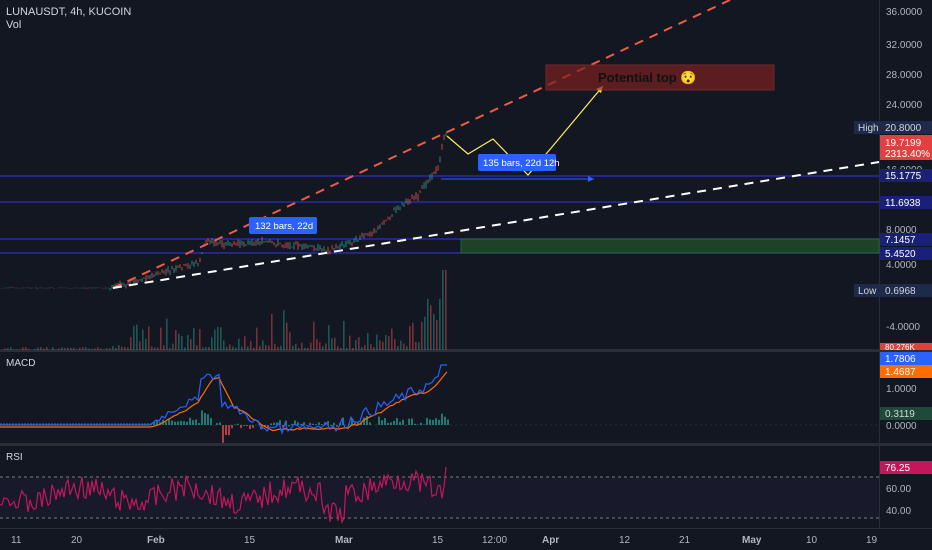 This screenshot has width=932, height=550. Describe the element at coordinates (68, 25) in the screenshot. I see `volume-label: Vol` at that location.